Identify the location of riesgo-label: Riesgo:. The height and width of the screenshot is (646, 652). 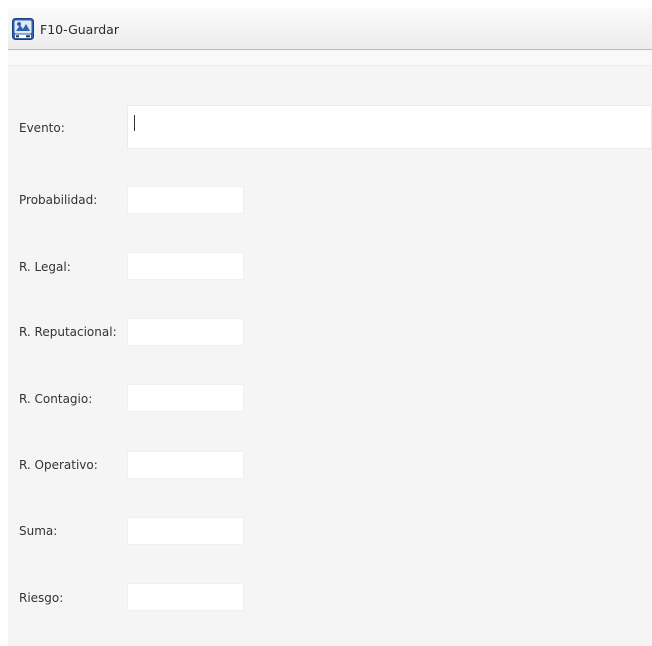
(41, 598).